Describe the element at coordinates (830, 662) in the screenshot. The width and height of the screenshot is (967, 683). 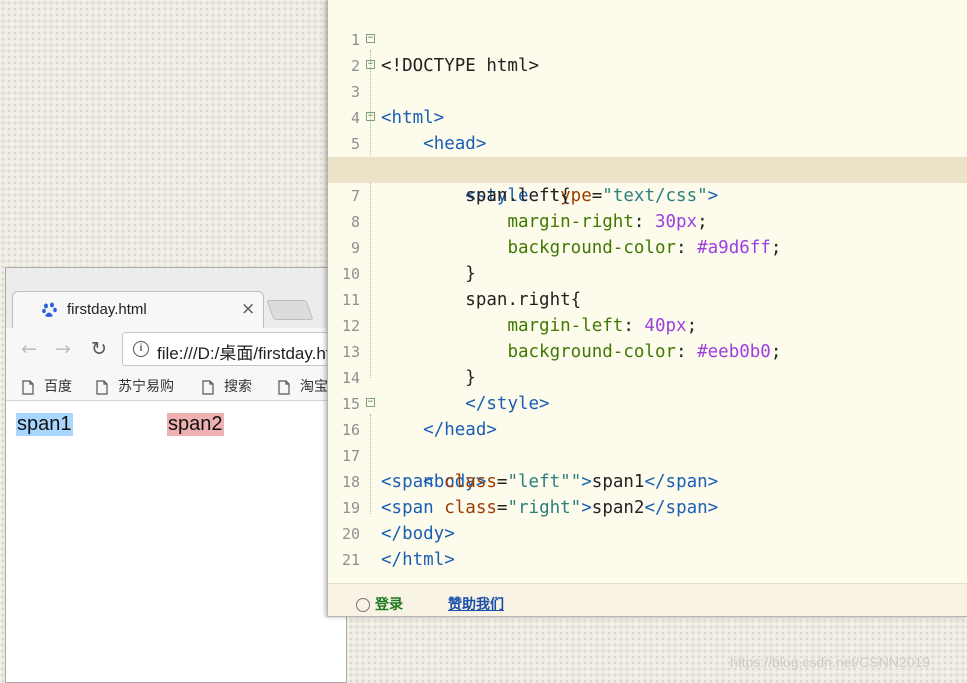
I see `watermark: https://blog.csdn.net/CSNN2019` at that location.